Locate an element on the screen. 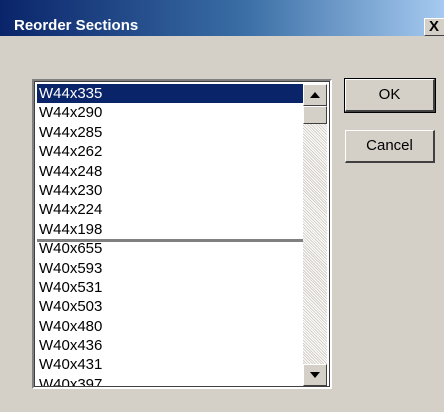  scroll-up-button is located at coordinates (315, 95).